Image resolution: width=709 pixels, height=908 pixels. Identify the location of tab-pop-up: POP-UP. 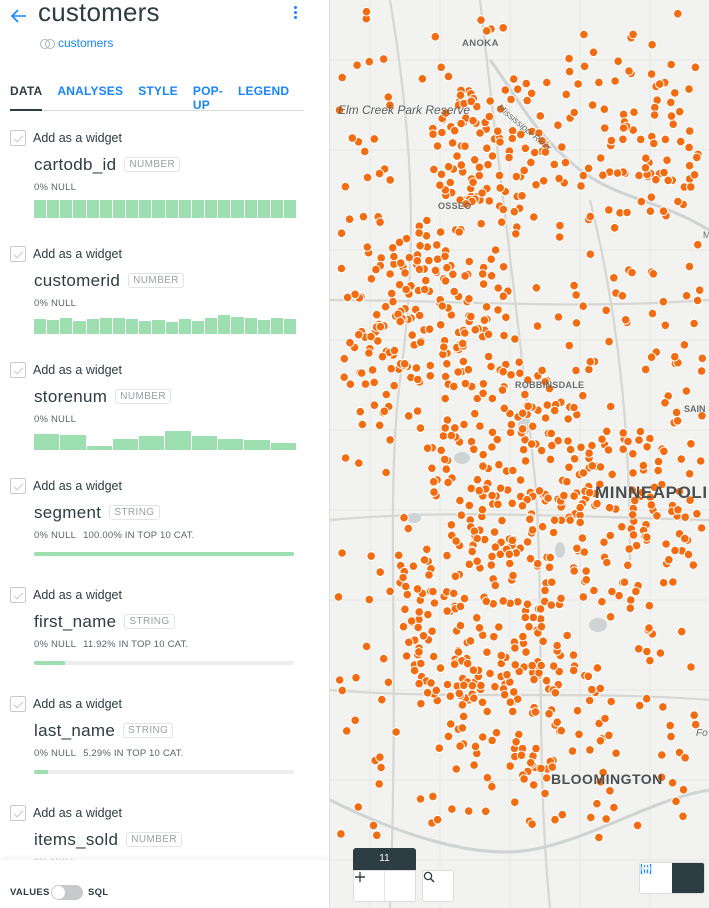
(208, 98).